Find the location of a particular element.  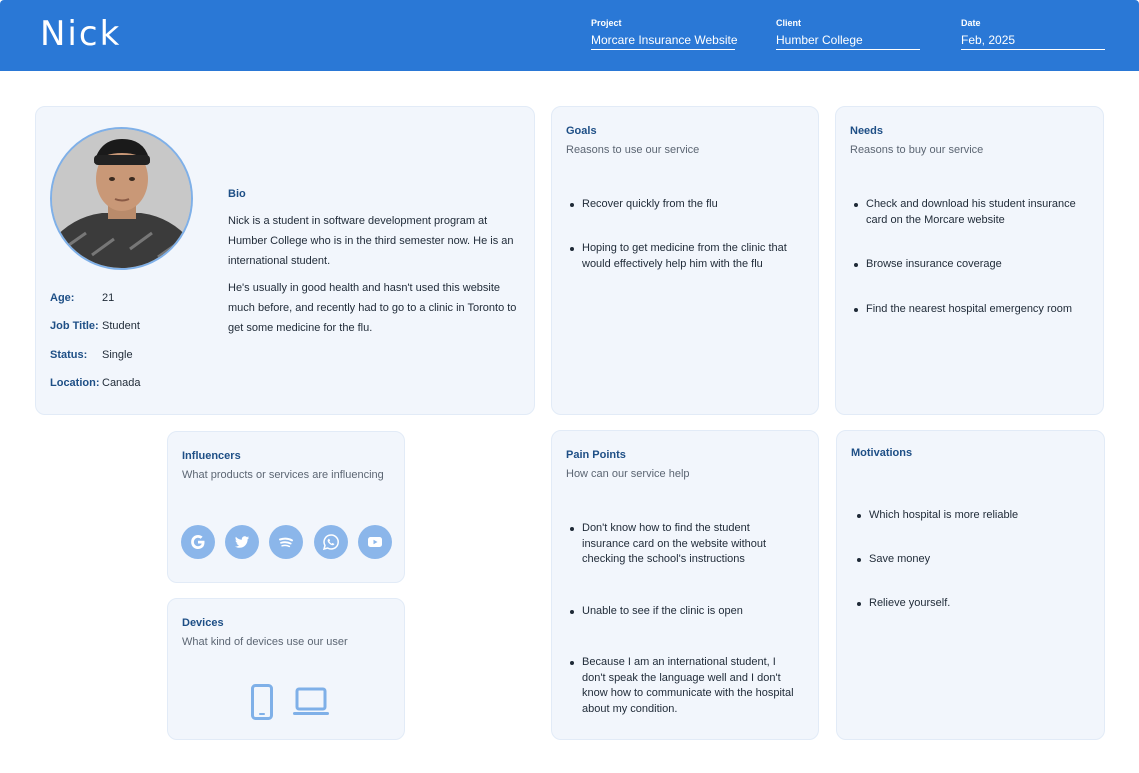

list-item: Find the nearest hospital emergency room is located at coordinates (966, 310).